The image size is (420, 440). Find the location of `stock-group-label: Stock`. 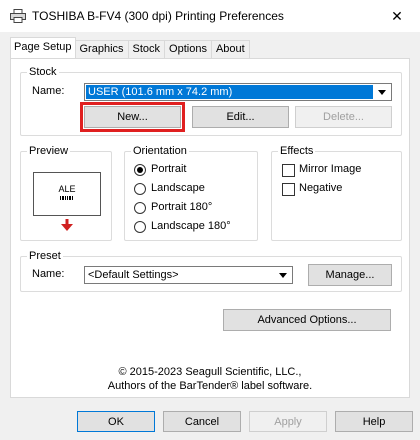

stock-group-label: Stock is located at coordinates (43, 72).